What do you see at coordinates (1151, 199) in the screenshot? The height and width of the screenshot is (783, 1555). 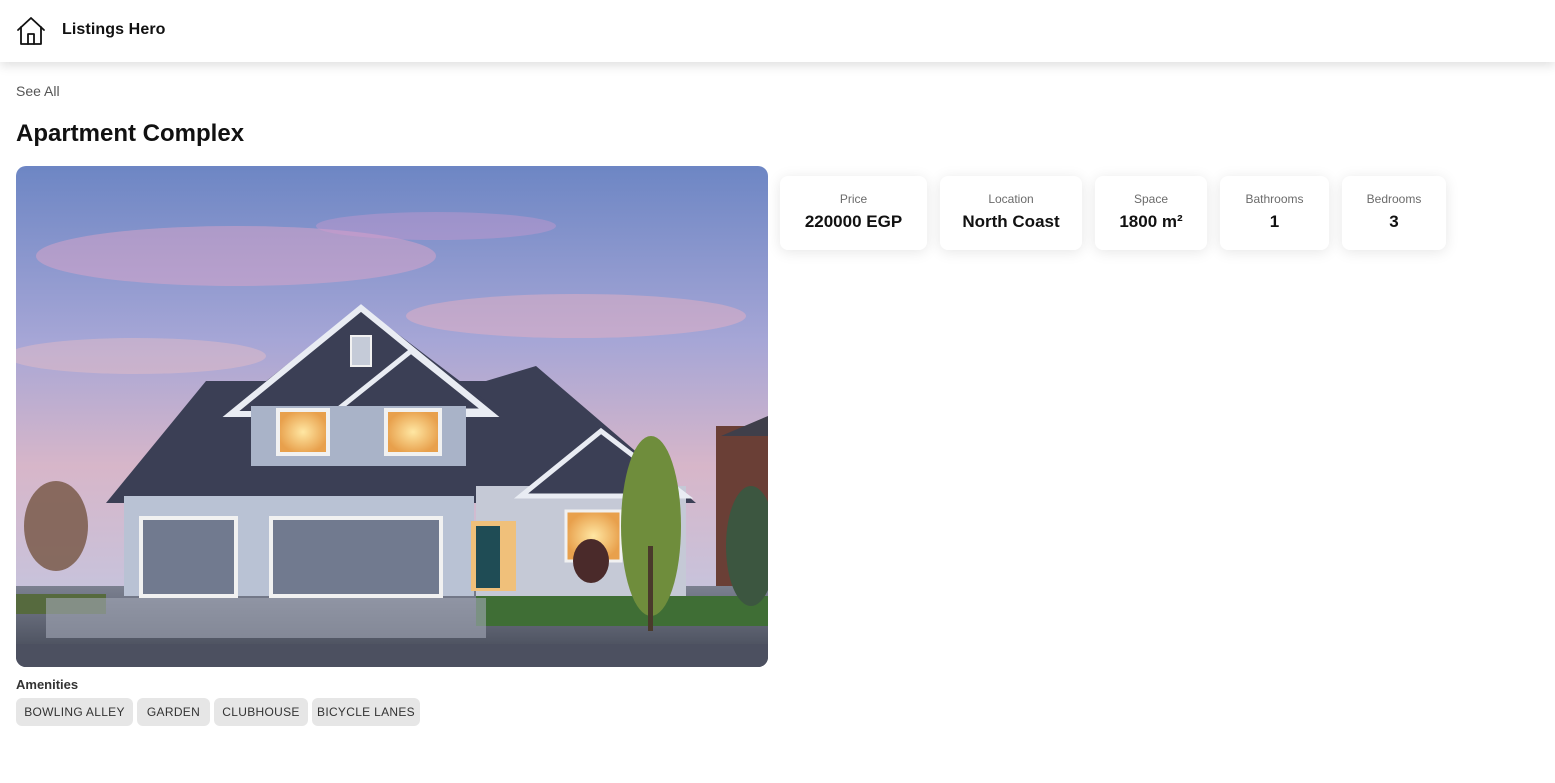 I see `stat-label: Space` at bounding box center [1151, 199].